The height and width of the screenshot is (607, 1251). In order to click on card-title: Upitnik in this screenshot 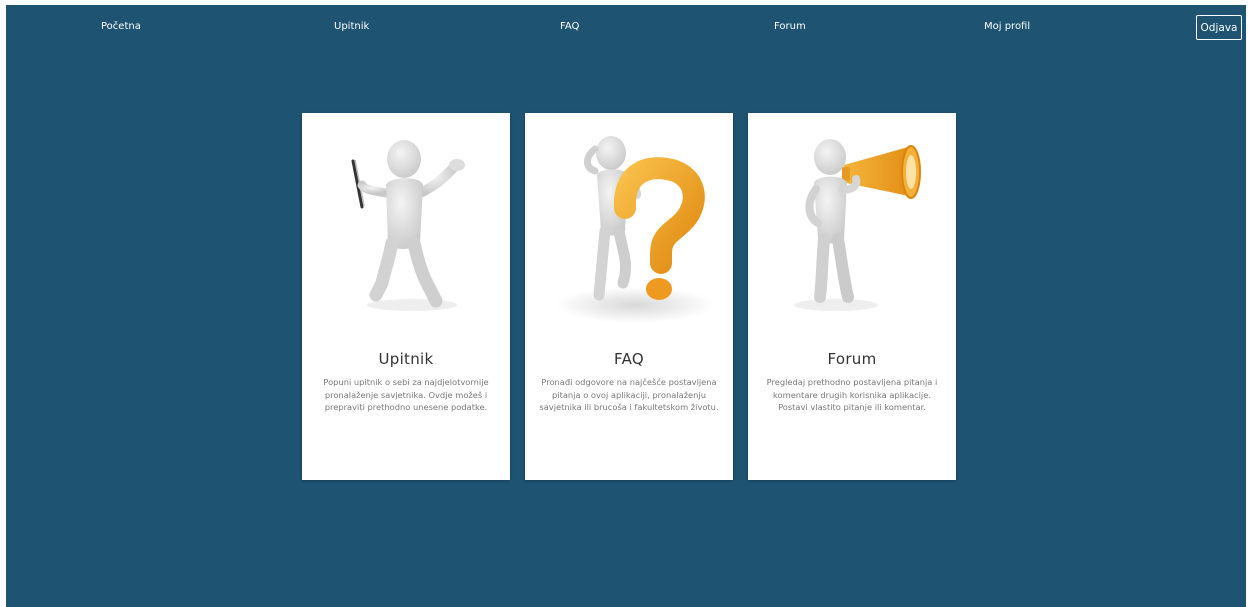, I will do `click(406, 359)`.